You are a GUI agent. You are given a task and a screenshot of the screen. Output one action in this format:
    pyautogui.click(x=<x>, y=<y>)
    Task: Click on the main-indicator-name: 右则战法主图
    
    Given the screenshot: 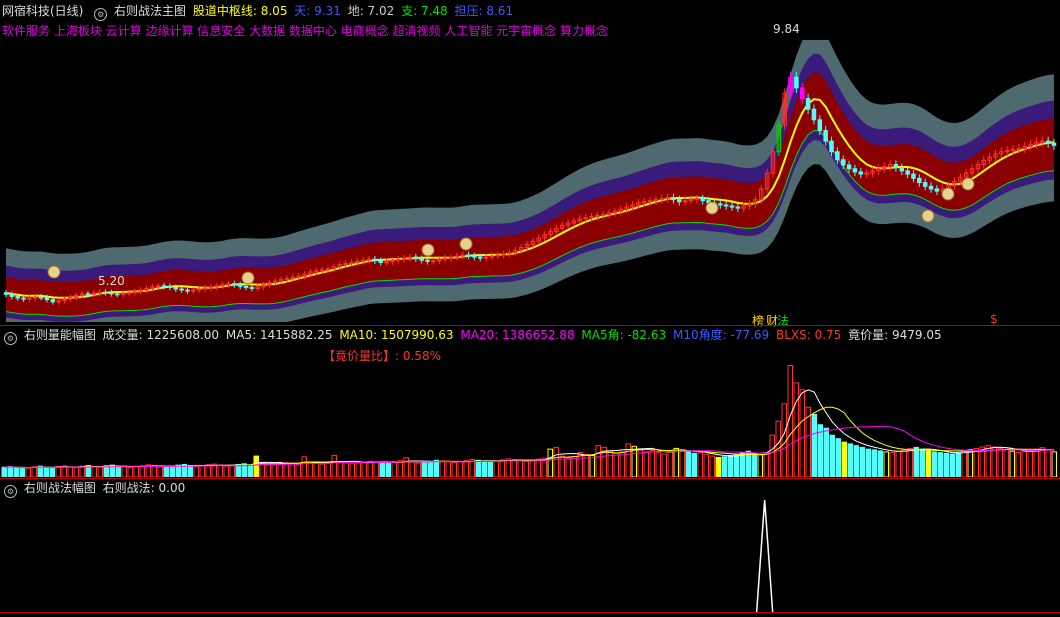 What is the action you would take?
    pyautogui.click(x=150, y=11)
    